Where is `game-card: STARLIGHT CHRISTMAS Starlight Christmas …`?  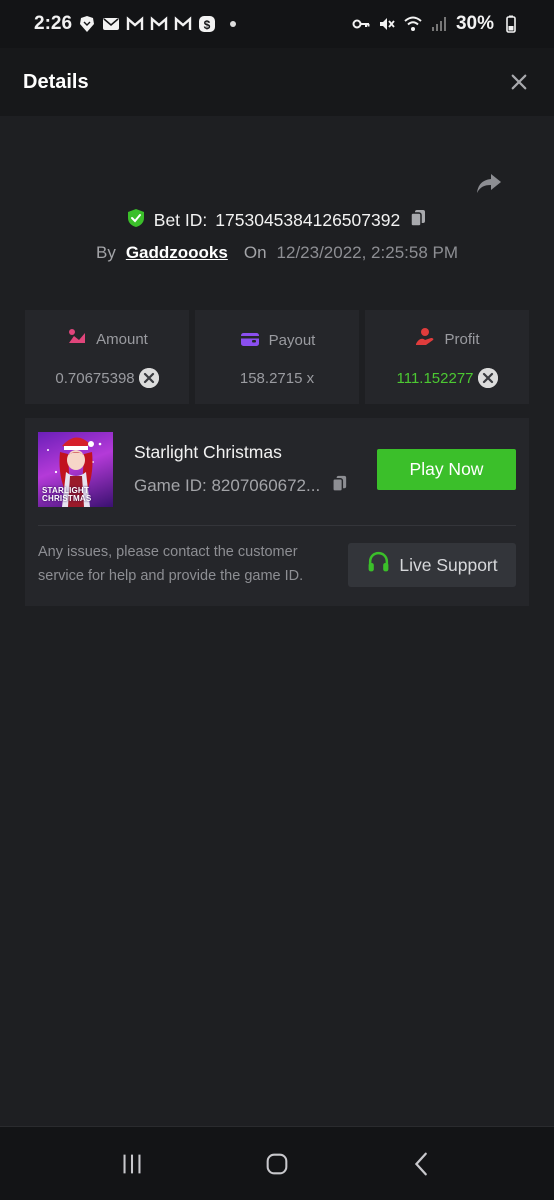 game-card: STARLIGHT CHRISTMAS Starlight Christmas … is located at coordinates (277, 512).